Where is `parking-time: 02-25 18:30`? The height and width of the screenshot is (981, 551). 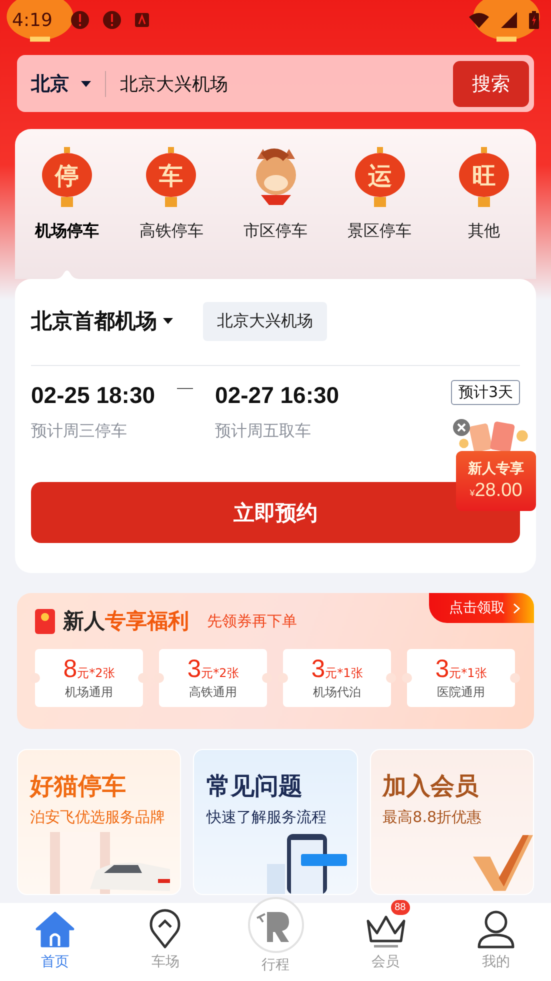 parking-time: 02-25 18:30 is located at coordinates (93, 395).